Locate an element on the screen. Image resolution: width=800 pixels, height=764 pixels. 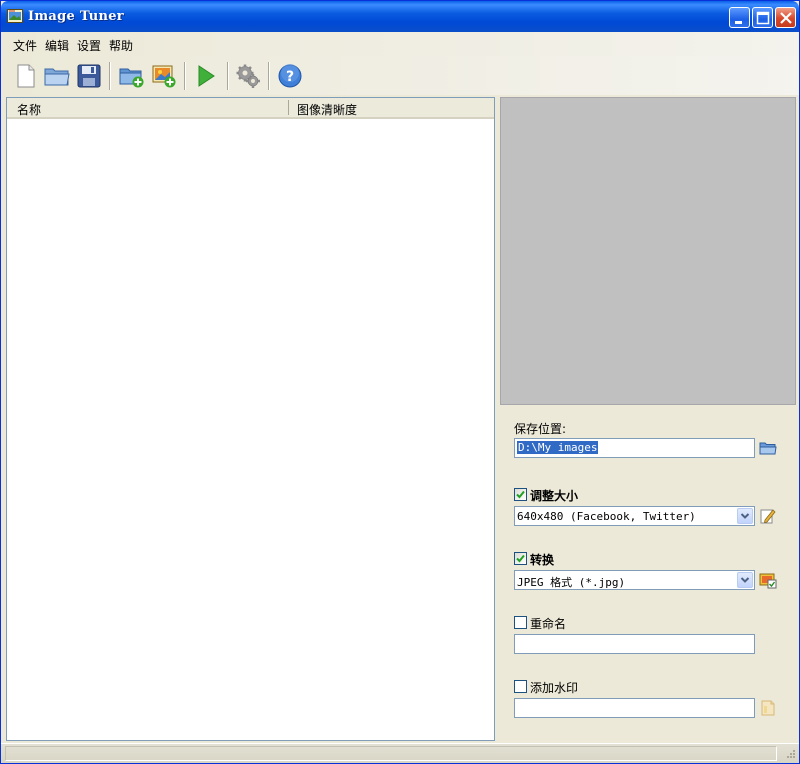
rename-checkbox is located at coordinates (520, 622).